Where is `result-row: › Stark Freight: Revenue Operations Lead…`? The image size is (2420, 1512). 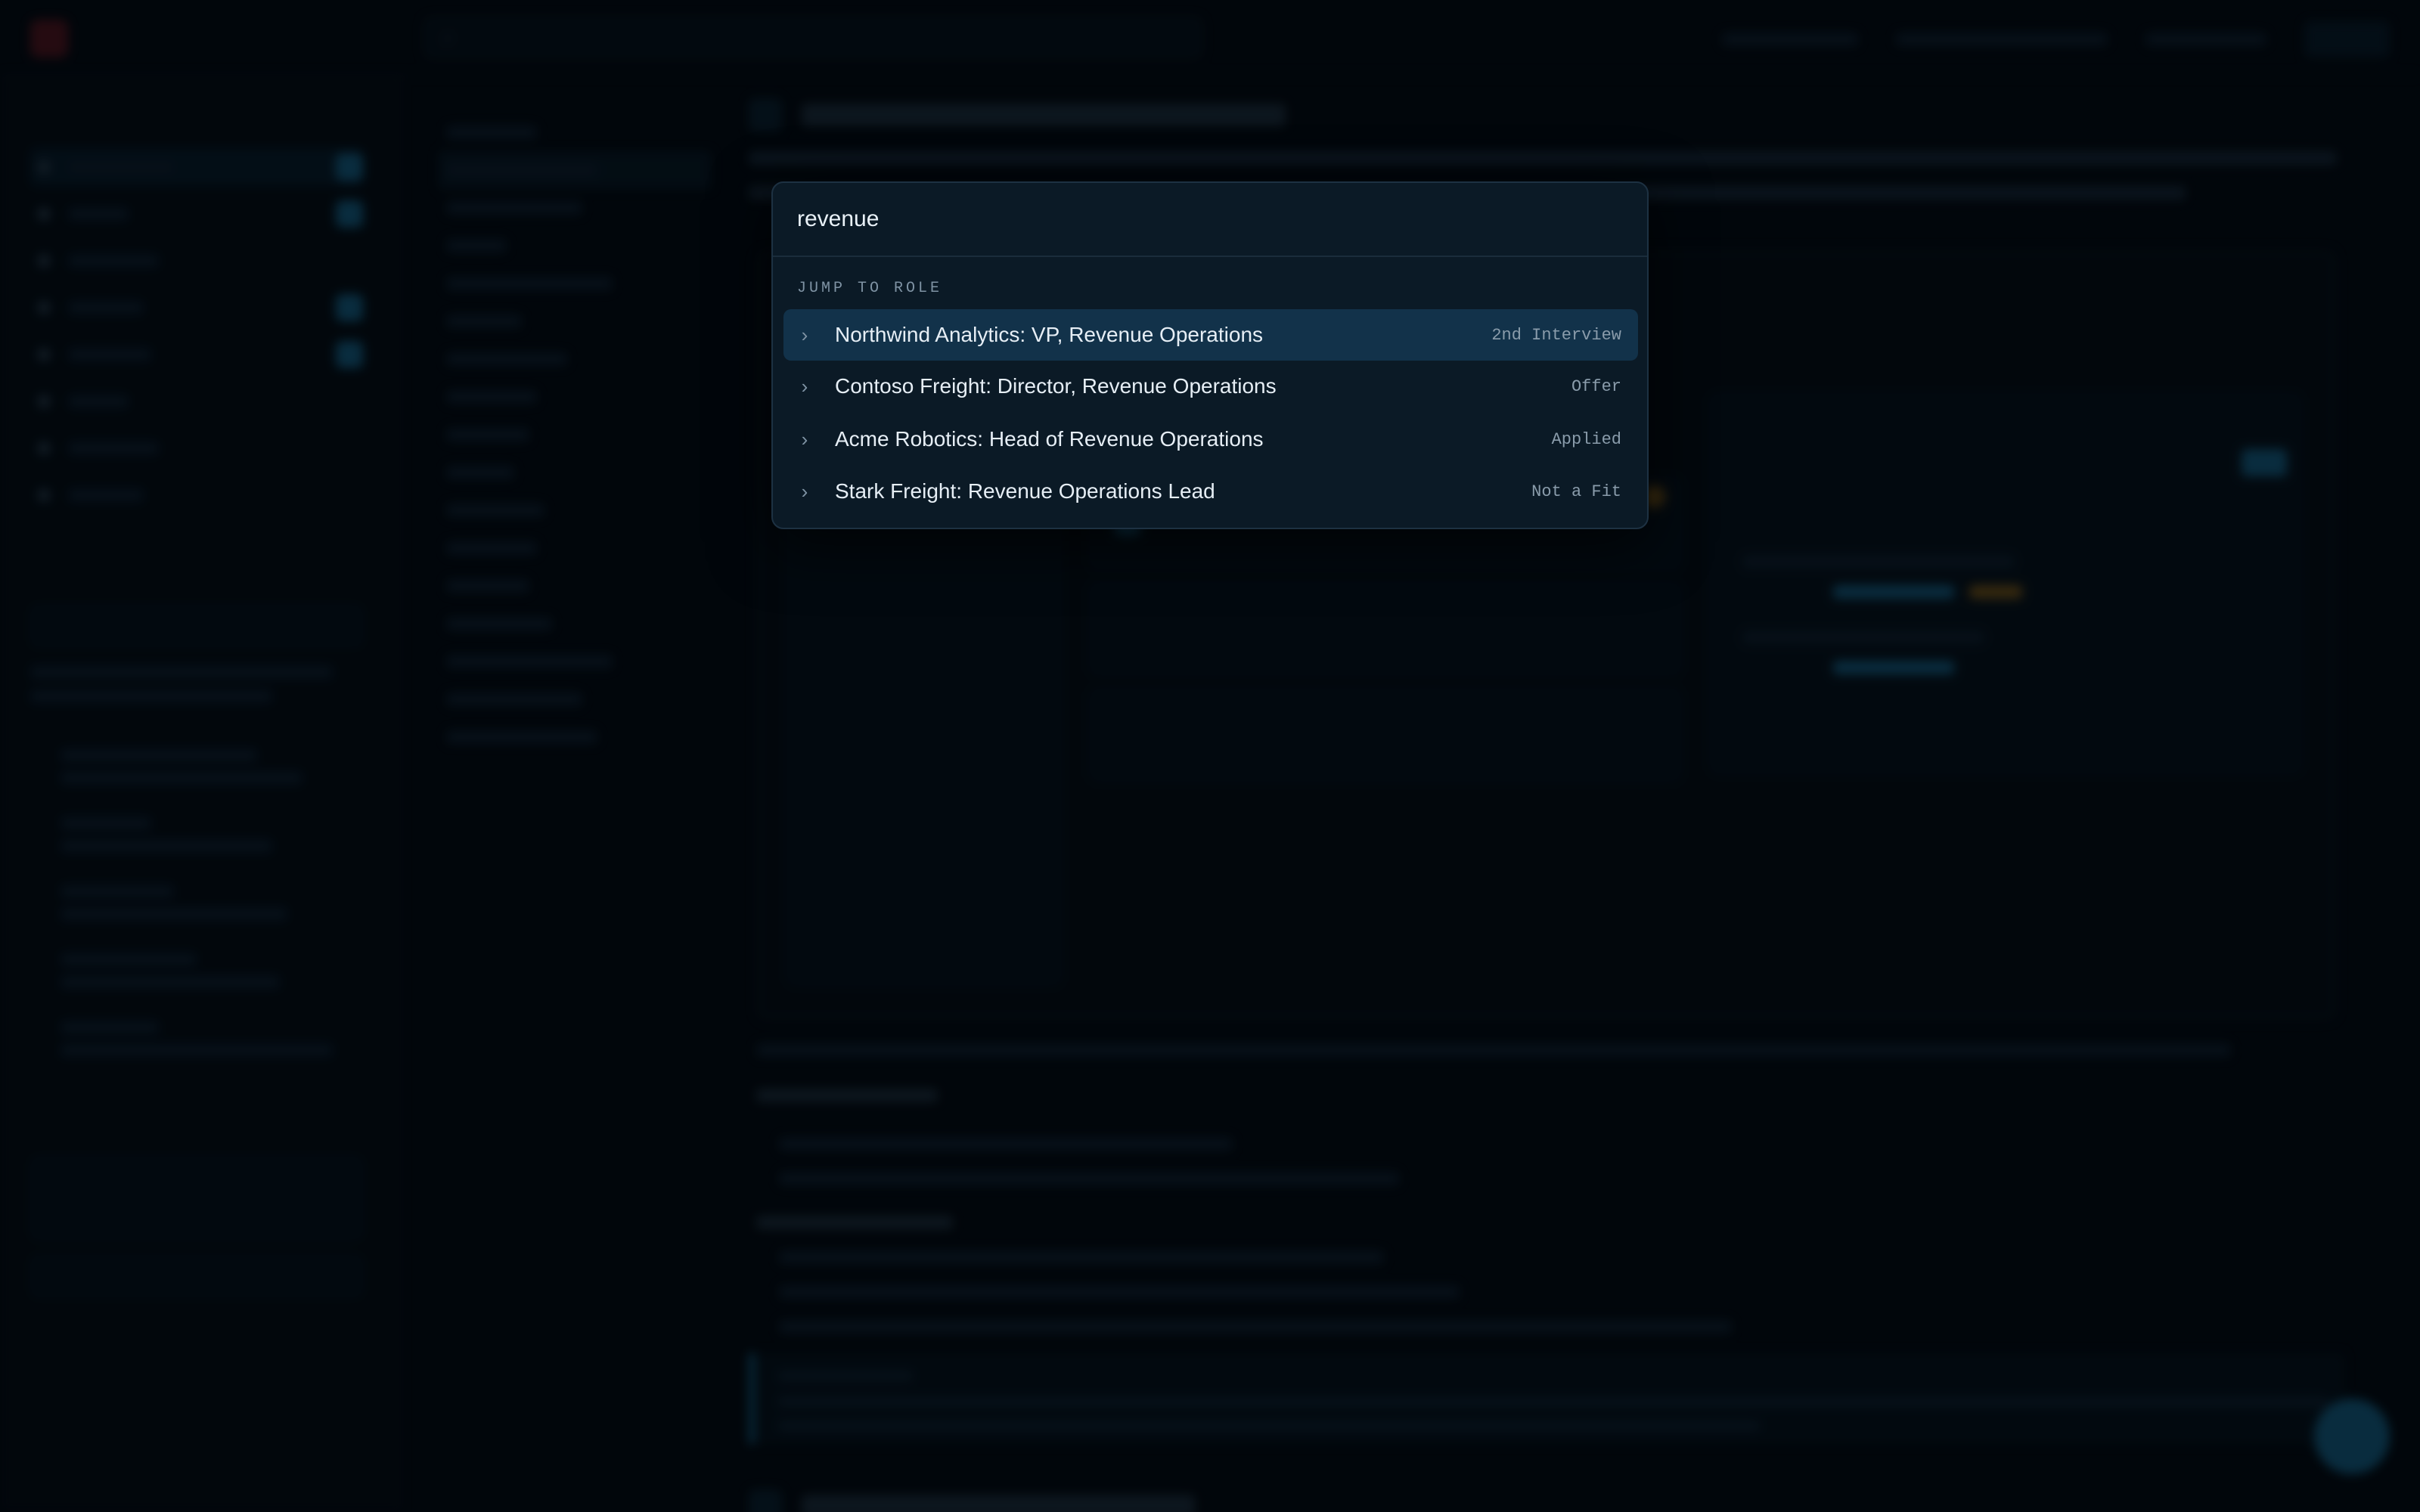
result-row: › Stark Freight: Revenue Operations Lead… is located at coordinates (1210, 491).